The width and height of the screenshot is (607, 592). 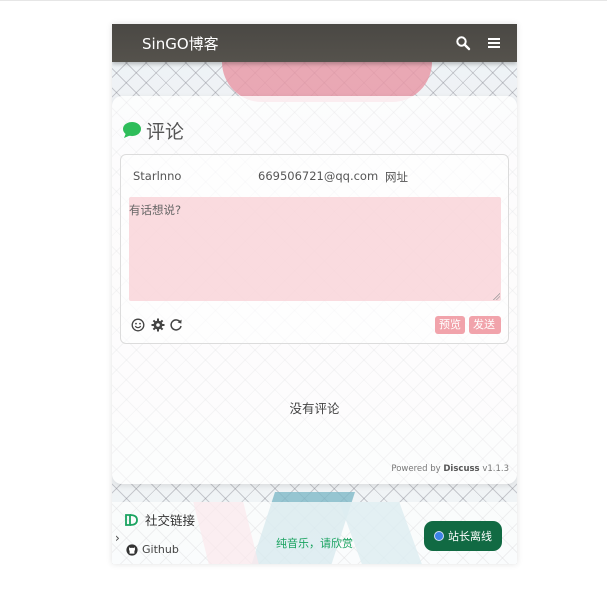 What do you see at coordinates (314, 533) in the screenshot?
I see `social-links-section: 社交链接 › Github 纯音乐，请欣赏 站长离线` at bounding box center [314, 533].